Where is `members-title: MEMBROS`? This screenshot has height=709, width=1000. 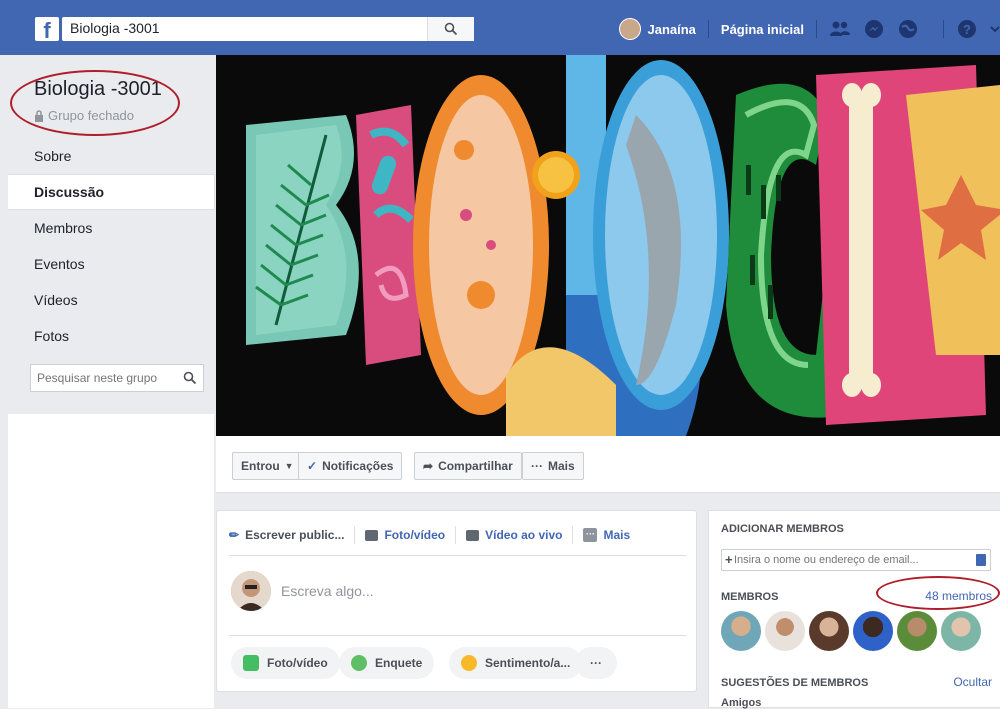
members-title: MEMBROS is located at coordinates (750, 597).